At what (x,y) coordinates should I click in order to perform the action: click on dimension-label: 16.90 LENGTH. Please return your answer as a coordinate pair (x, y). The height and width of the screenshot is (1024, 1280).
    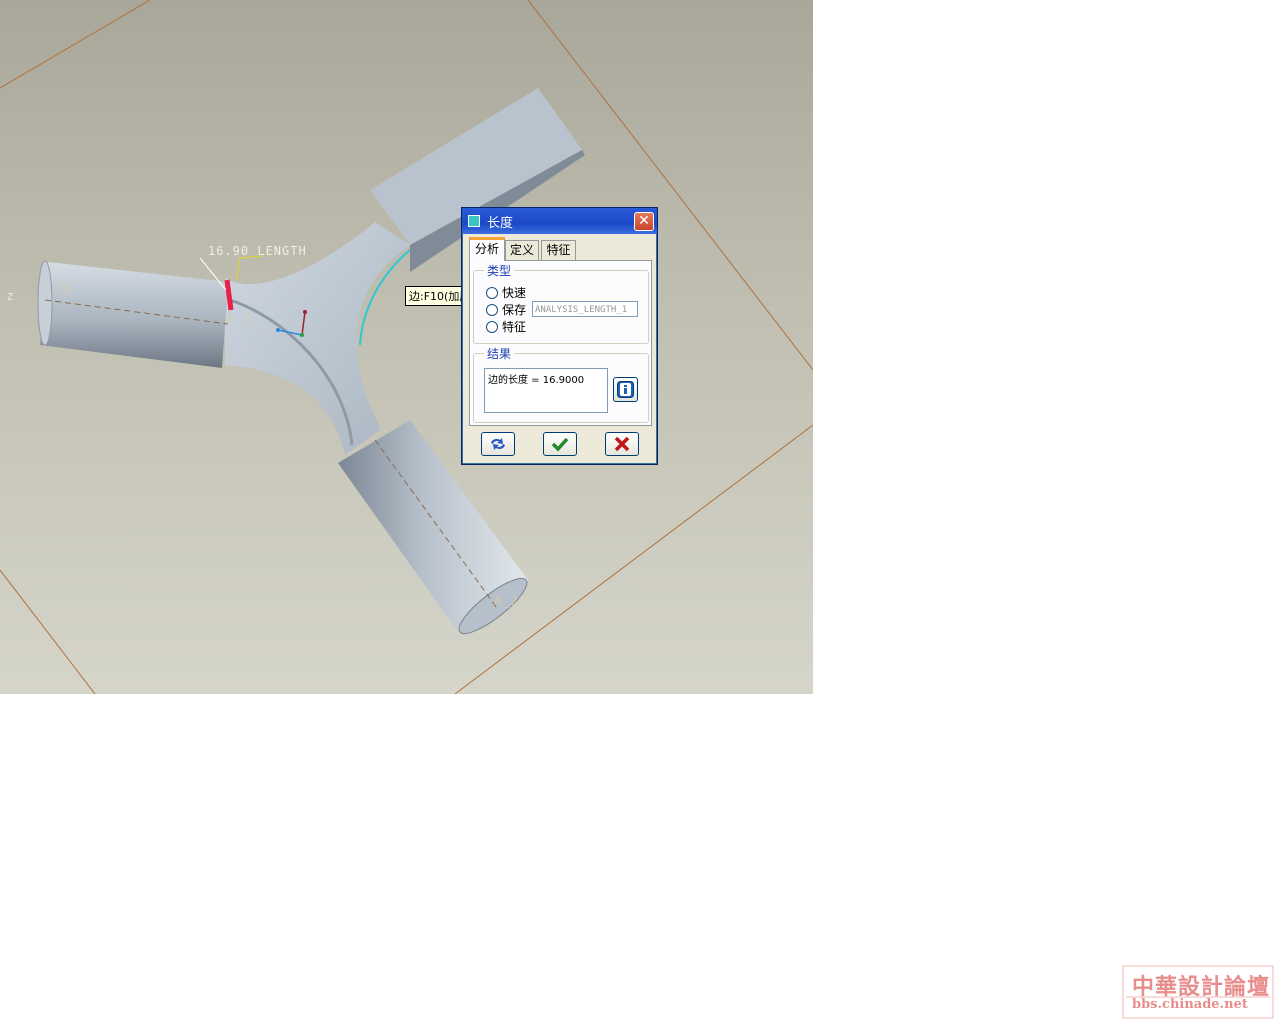
    Looking at the image, I should click on (257, 251).